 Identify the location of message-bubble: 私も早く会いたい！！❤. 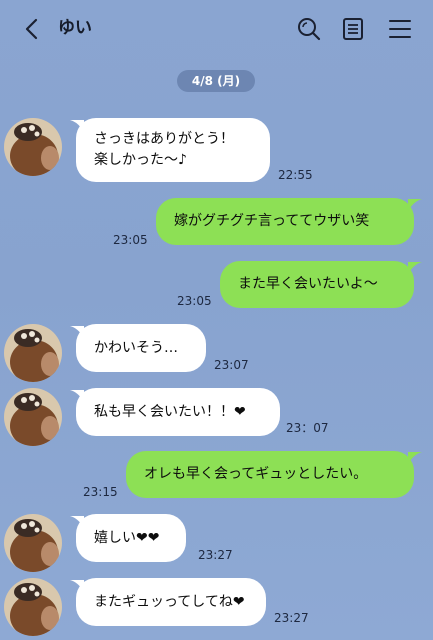
(178, 412).